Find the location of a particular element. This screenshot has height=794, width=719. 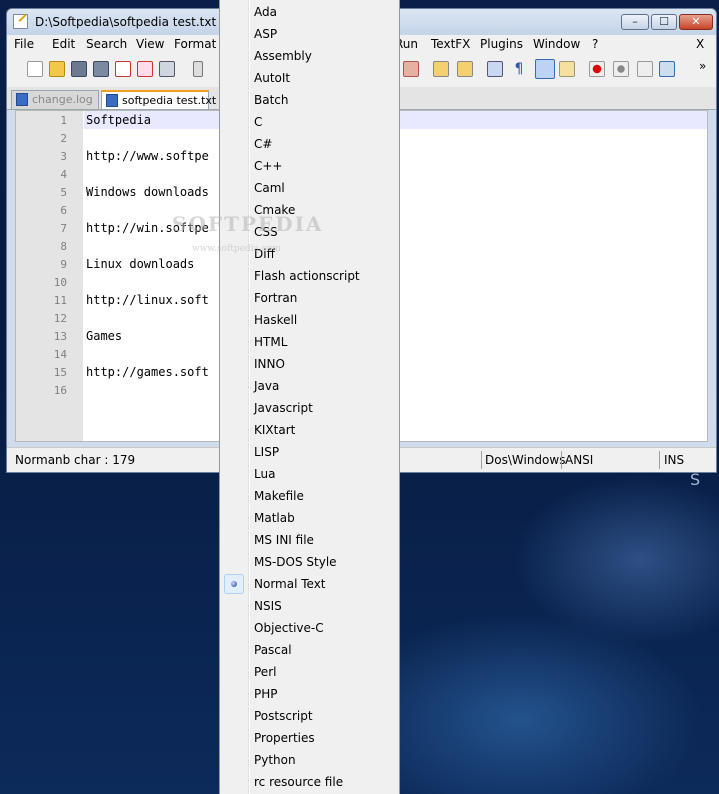

save-all-icon is located at coordinates (101, 69).